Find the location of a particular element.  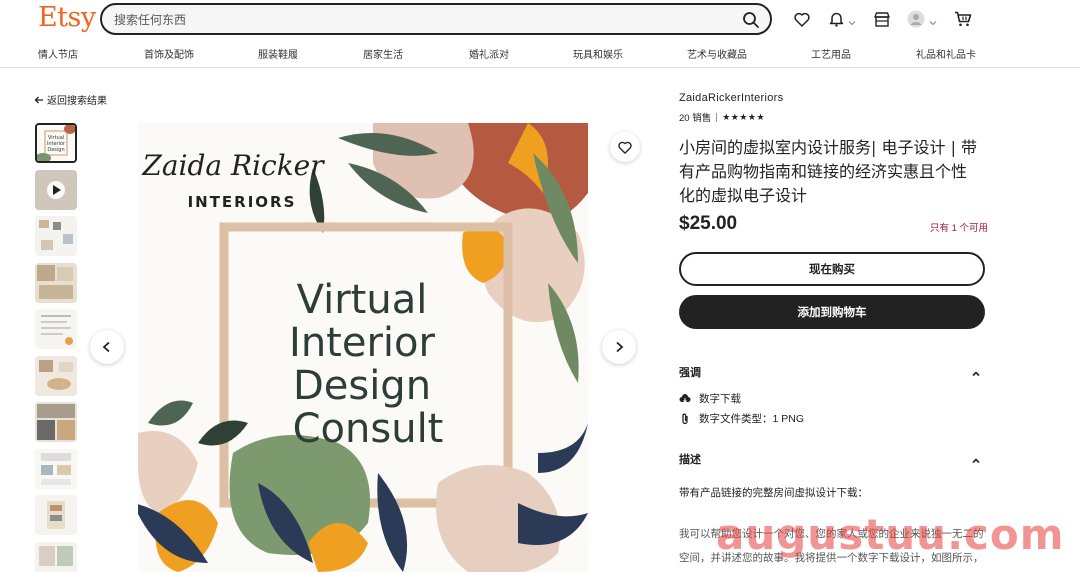

nav-item-toys: 玩具和娱乐 is located at coordinates (598, 53).